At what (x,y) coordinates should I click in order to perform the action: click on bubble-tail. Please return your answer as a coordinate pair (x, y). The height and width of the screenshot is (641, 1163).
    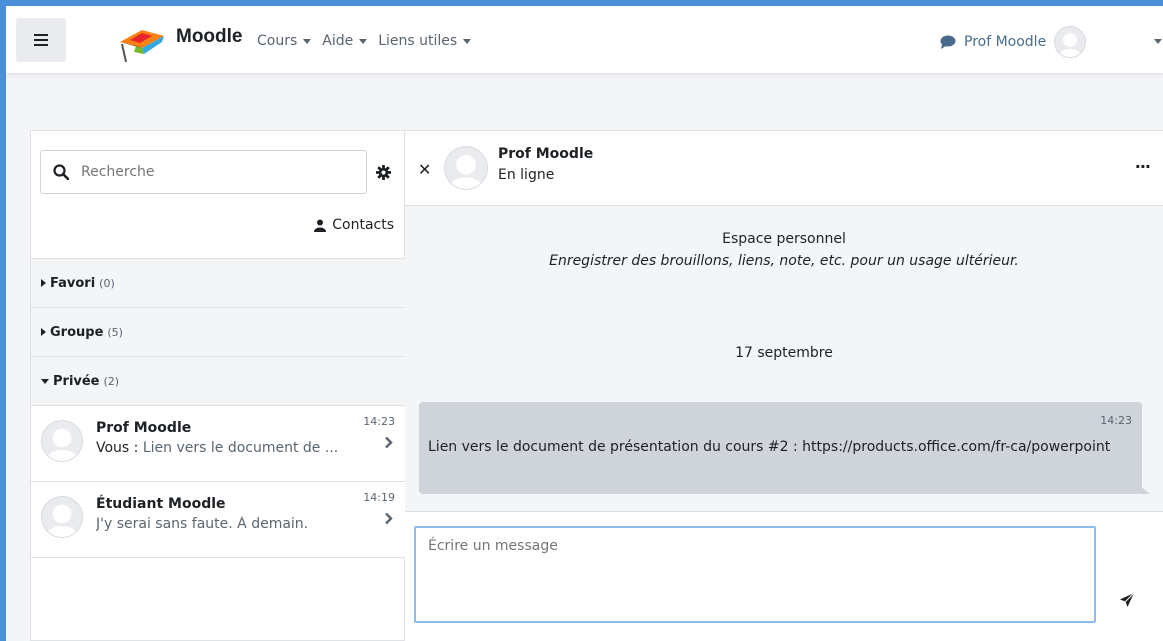
    Looking at the image, I should click on (1145, 490).